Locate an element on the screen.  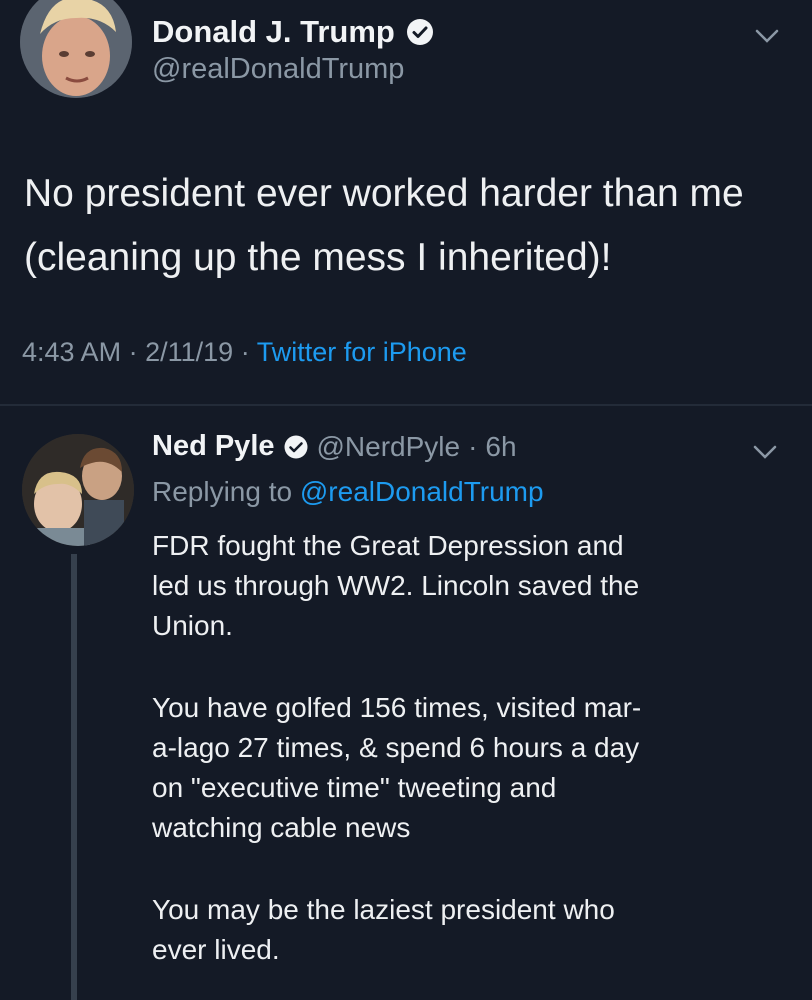
replying-to-label: Replying to is located at coordinates (222, 491).